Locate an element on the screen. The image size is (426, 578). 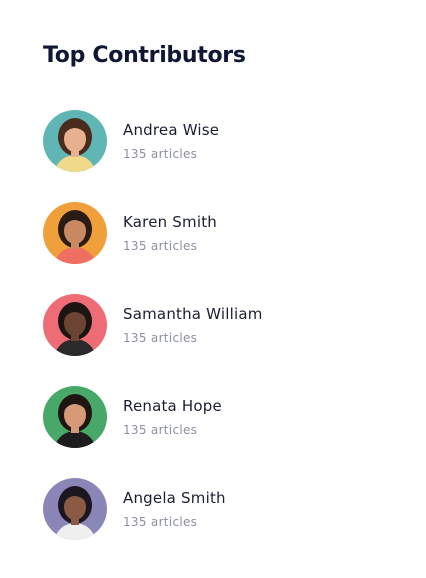
contributor-item: Angela Smith 135 articles is located at coordinates (223, 509).